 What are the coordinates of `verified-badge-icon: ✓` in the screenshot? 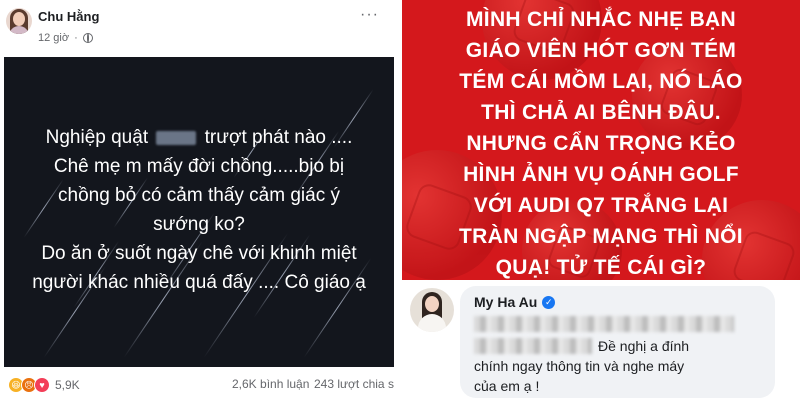 It's located at (549, 302).